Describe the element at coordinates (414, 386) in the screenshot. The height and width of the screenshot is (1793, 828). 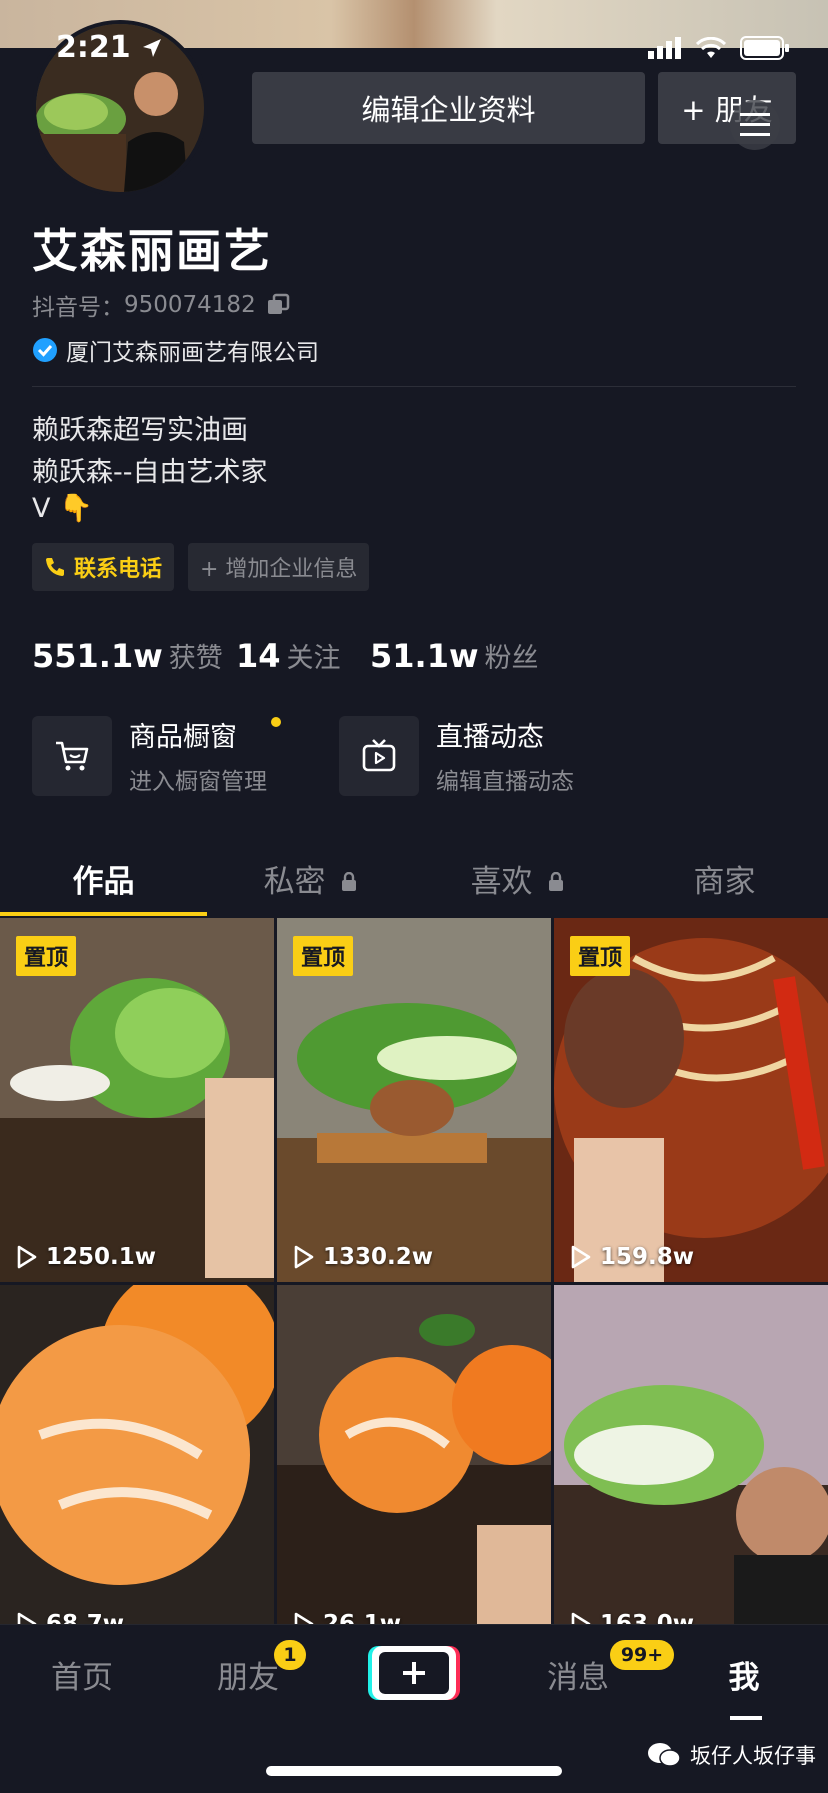
I see `divider` at that location.